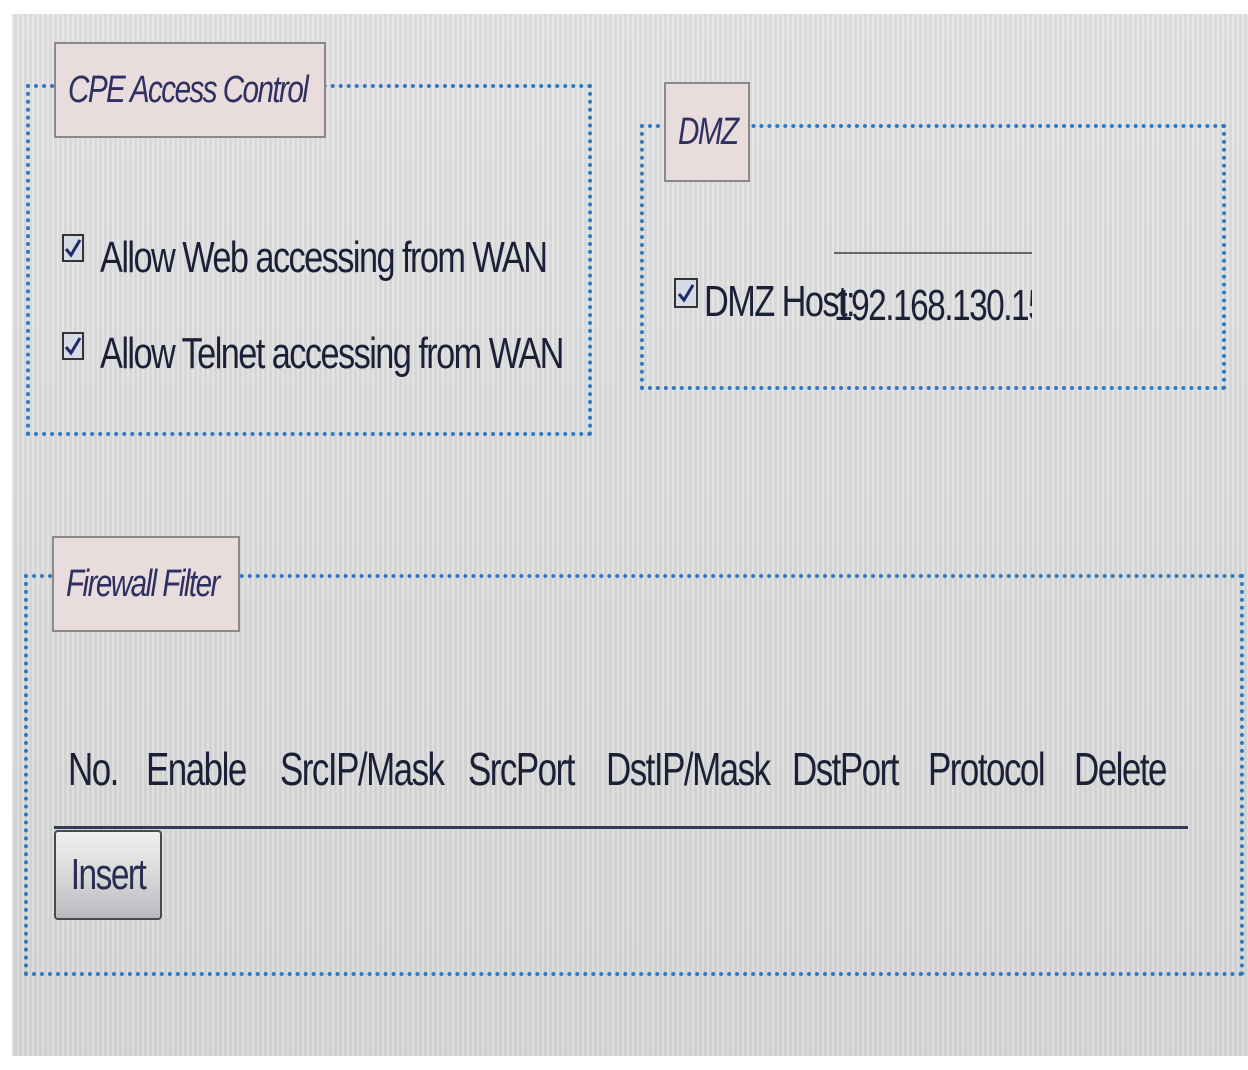 The image size is (1248, 1070). What do you see at coordinates (621, 827) in the screenshot?
I see `table-header-divider` at bounding box center [621, 827].